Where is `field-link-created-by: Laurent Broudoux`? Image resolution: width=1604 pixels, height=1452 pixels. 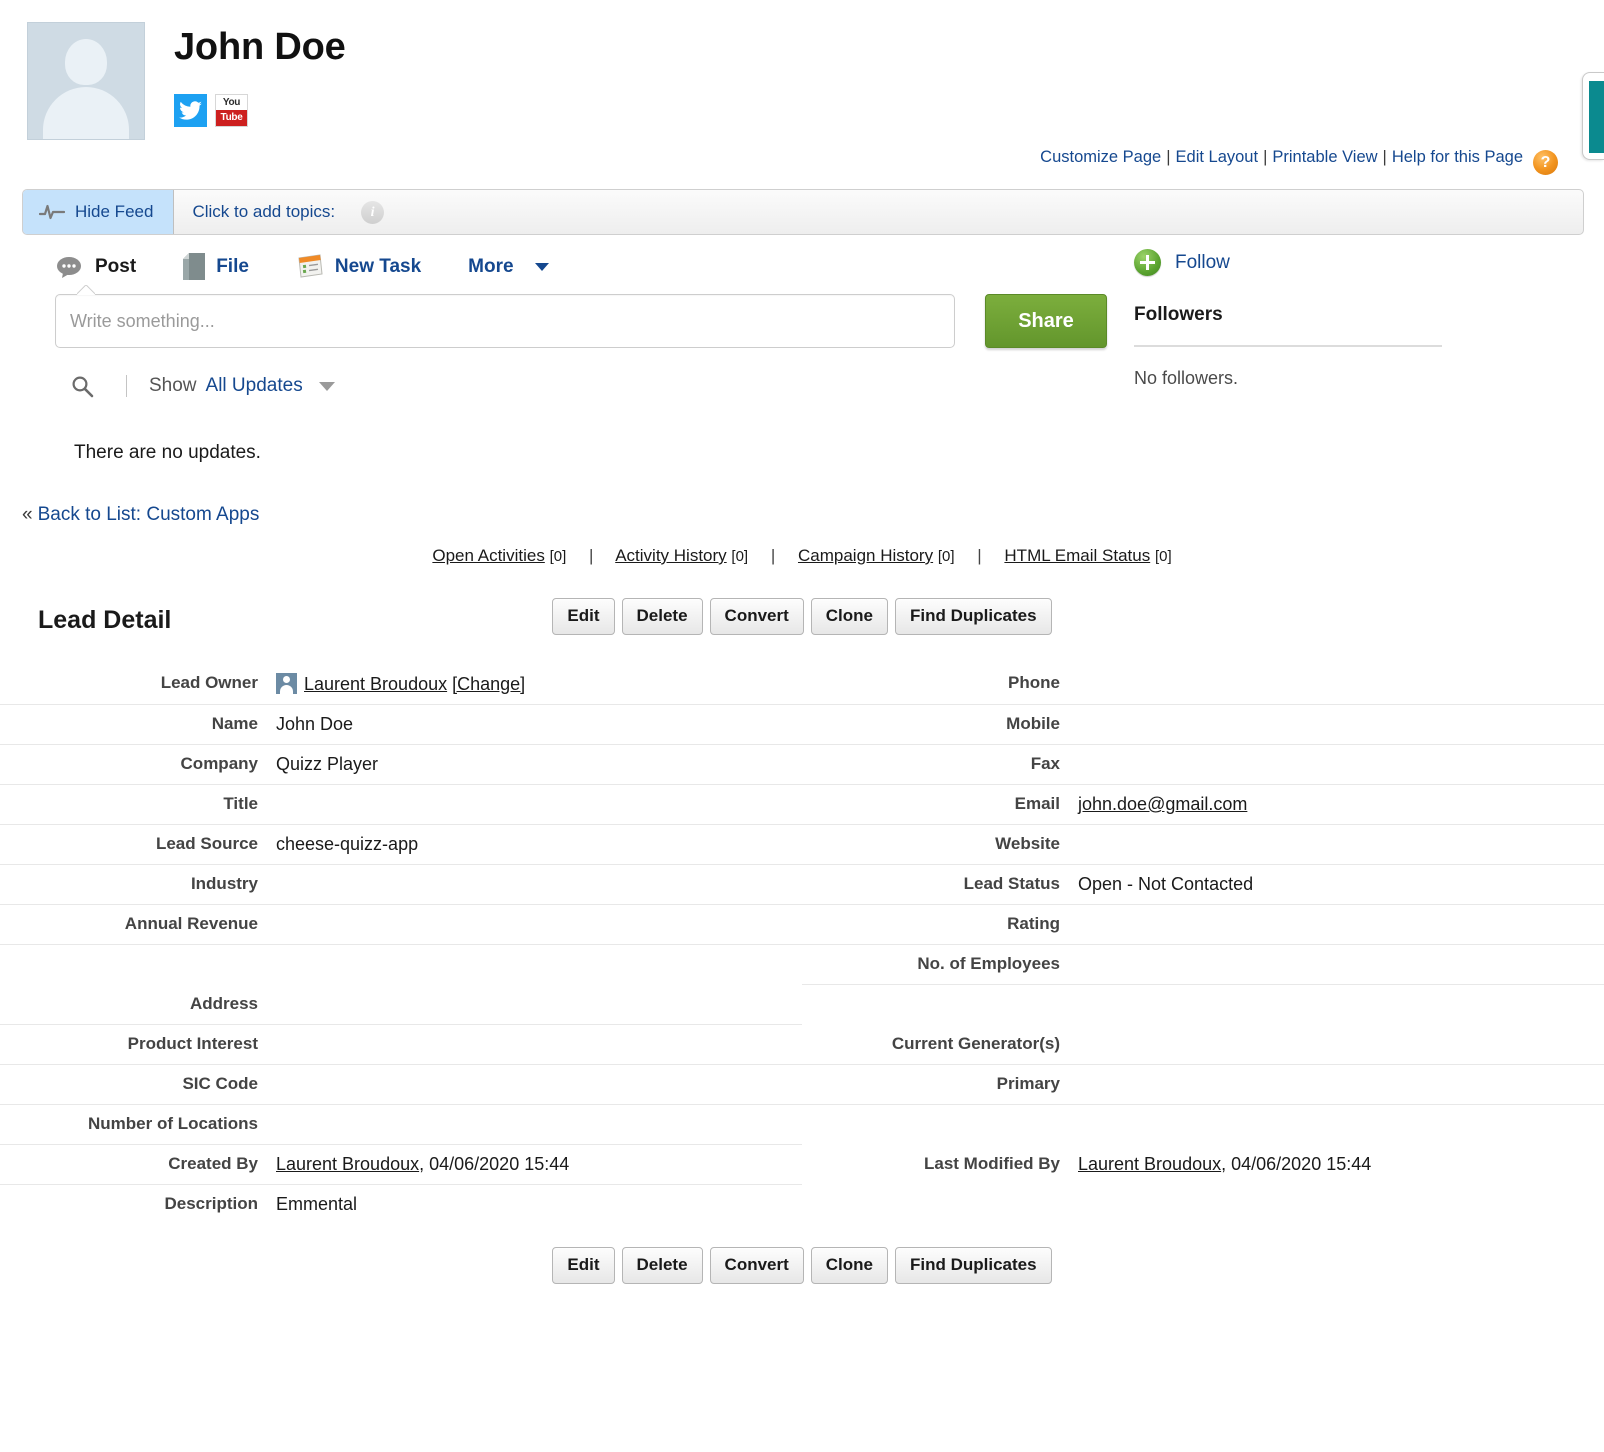
field-link-created-by: Laurent Broudoux is located at coordinates (347, 1164).